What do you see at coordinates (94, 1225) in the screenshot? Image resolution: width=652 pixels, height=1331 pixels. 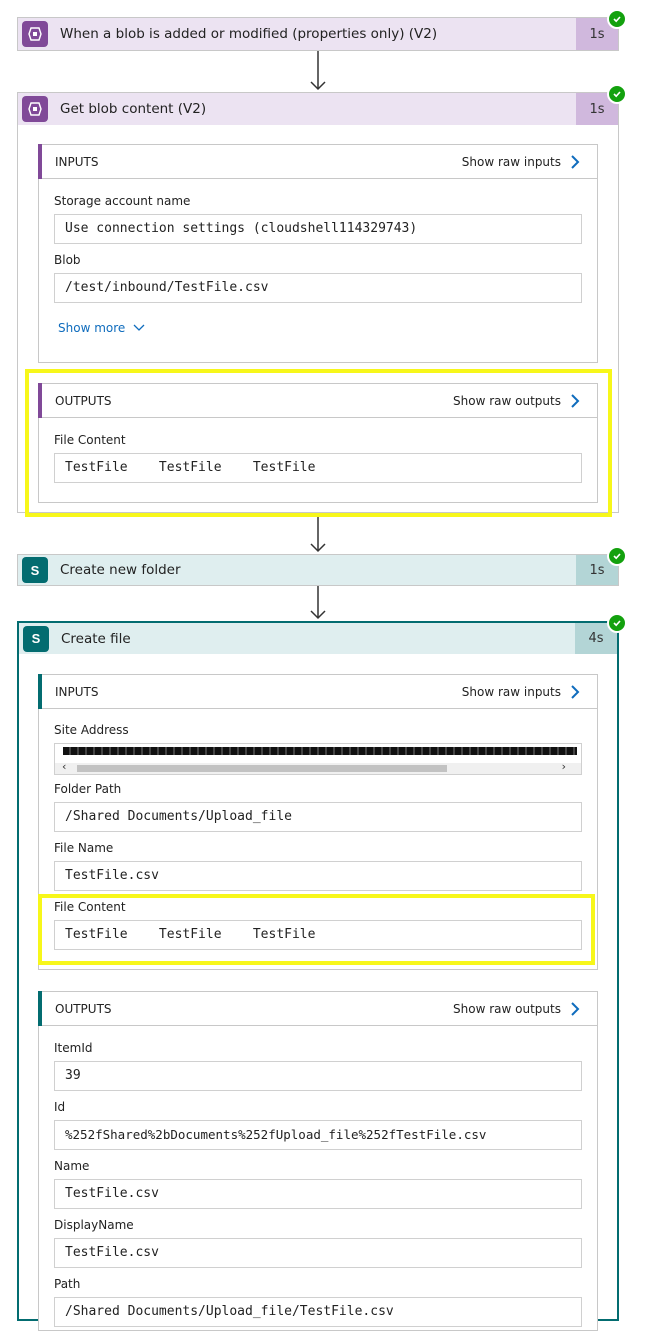 I see `displayname-label: DisplayName` at bounding box center [94, 1225].